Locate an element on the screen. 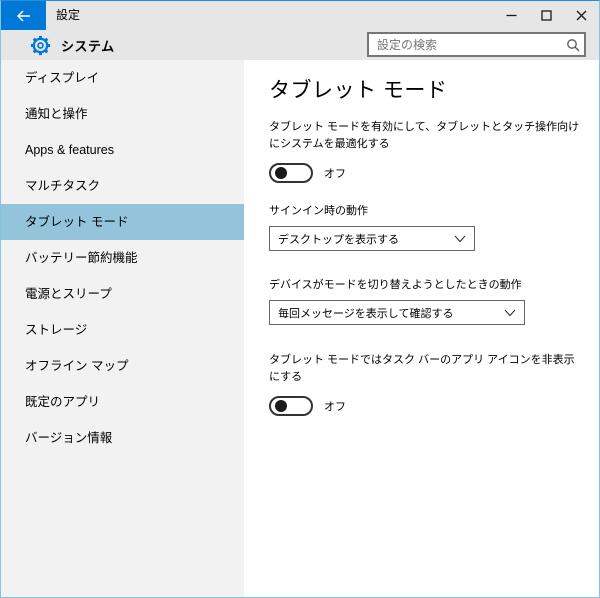 The width and height of the screenshot is (600, 598). window-title: 設定 is located at coordinates (68, 15).